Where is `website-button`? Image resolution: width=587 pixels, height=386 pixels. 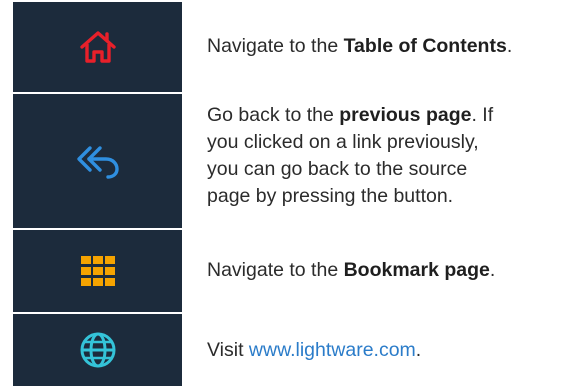 website-button is located at coordinates (97, 350).